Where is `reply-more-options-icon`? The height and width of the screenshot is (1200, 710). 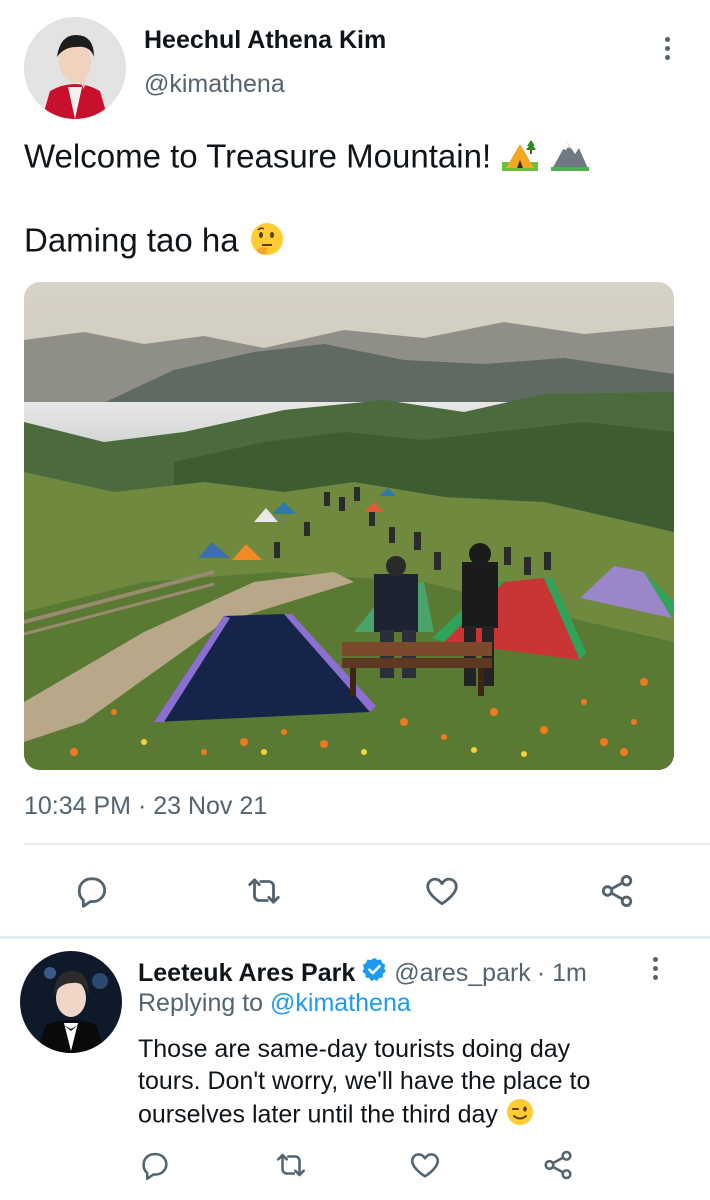
reply-more-options-icon is located at coordinates (656, 968).